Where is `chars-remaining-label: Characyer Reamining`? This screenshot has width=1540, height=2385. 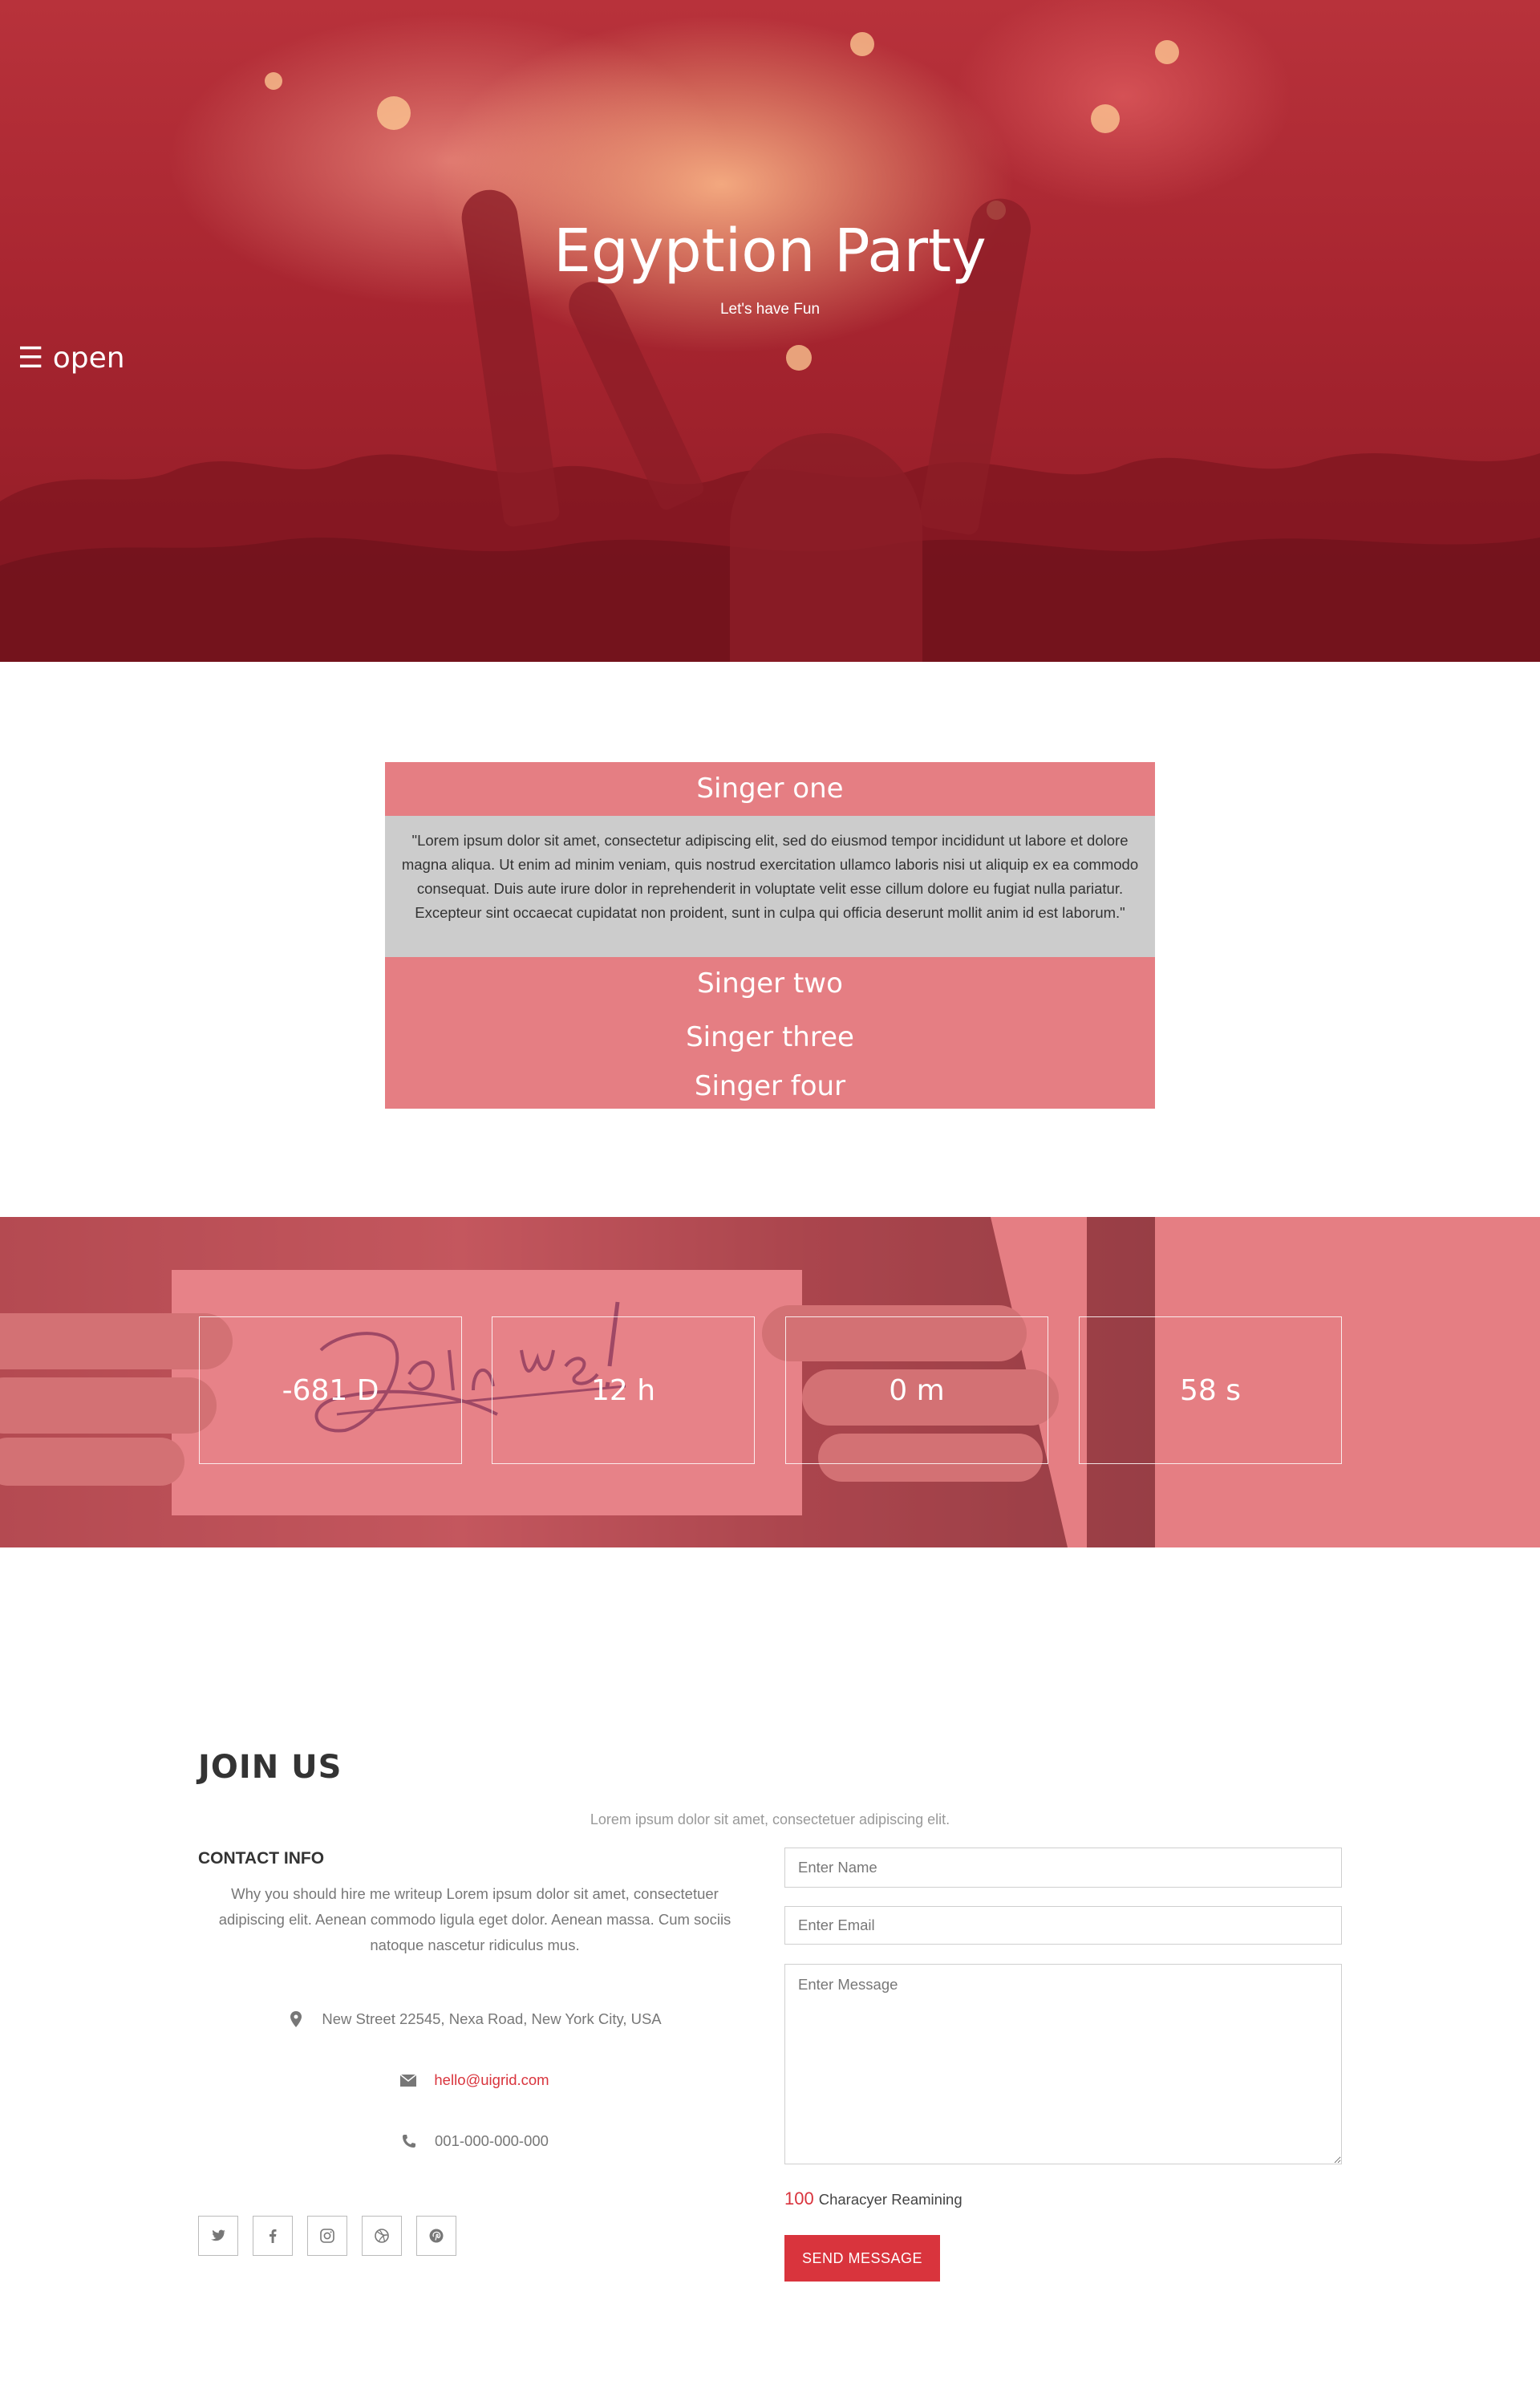 chars-remaining-label: Characyer Reamining is located at coordinates (890, 2199).